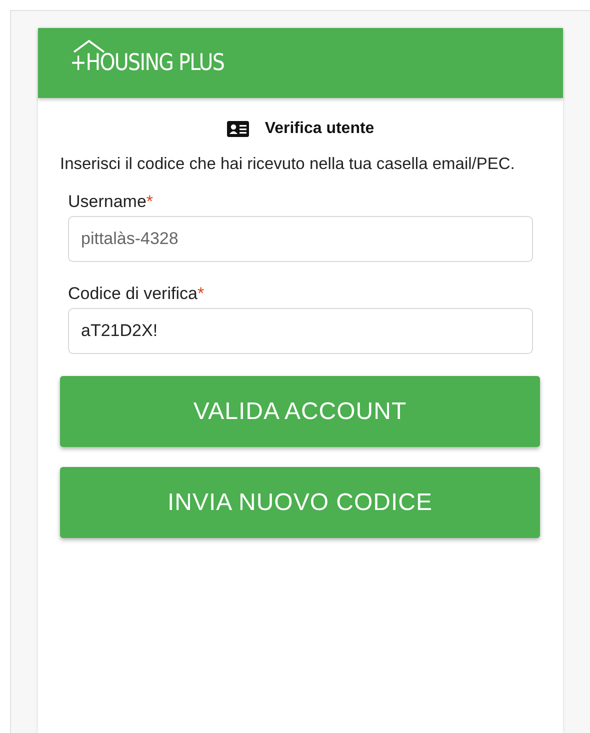 Image resolution: width=590 pixels, height=733 pixels. Describe the element at coordinates (319, 129) in the screenshot. I see `form-title: Verifica utente` at that location.